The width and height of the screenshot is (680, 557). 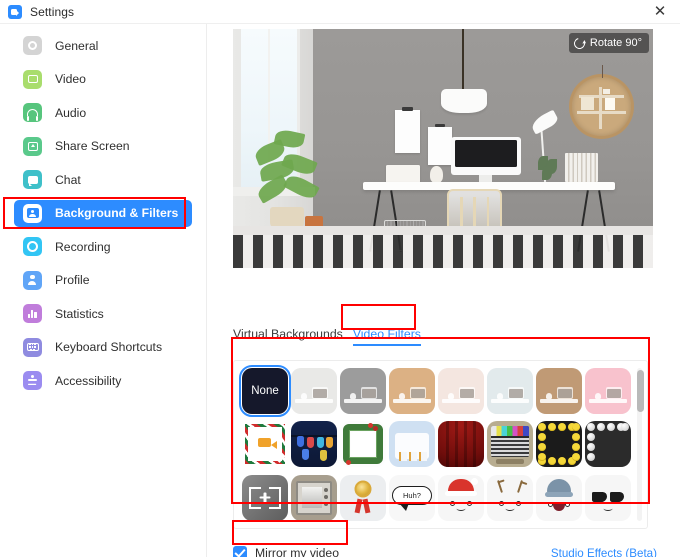 I want to click on filter-thumb-christmas-frame, so click(x=265, y=444).